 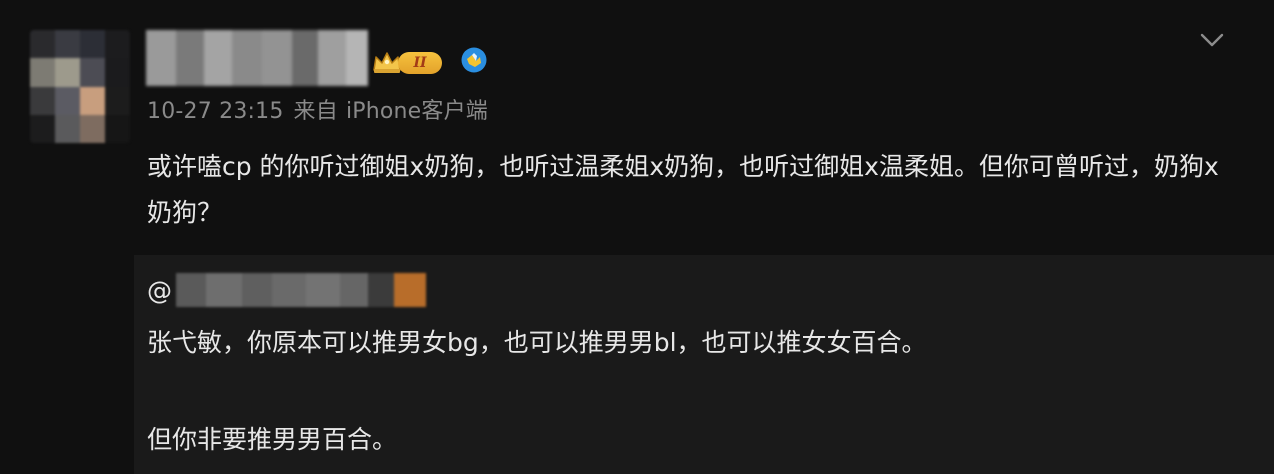 What do you see at coordinates (215, 111) in the screenshot?
I see `post-time: 10-27 23:15` at bounding box center [215, 111].